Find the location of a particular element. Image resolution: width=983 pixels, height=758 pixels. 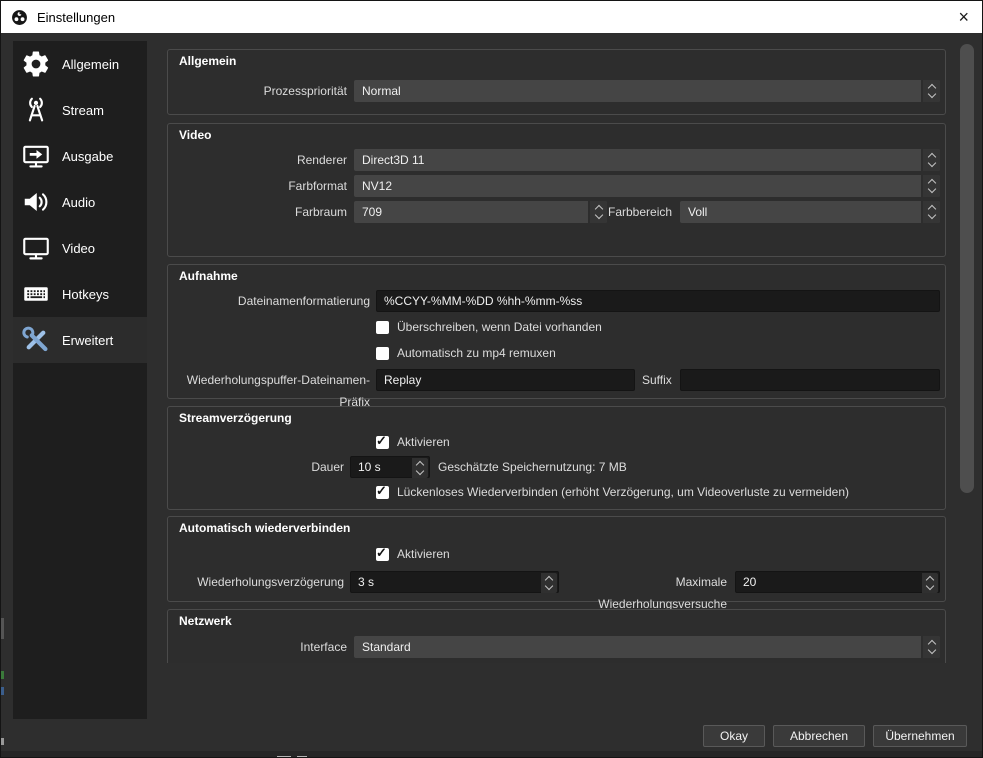

color-space-label: Farbraum is located at coordinates (320, 212).